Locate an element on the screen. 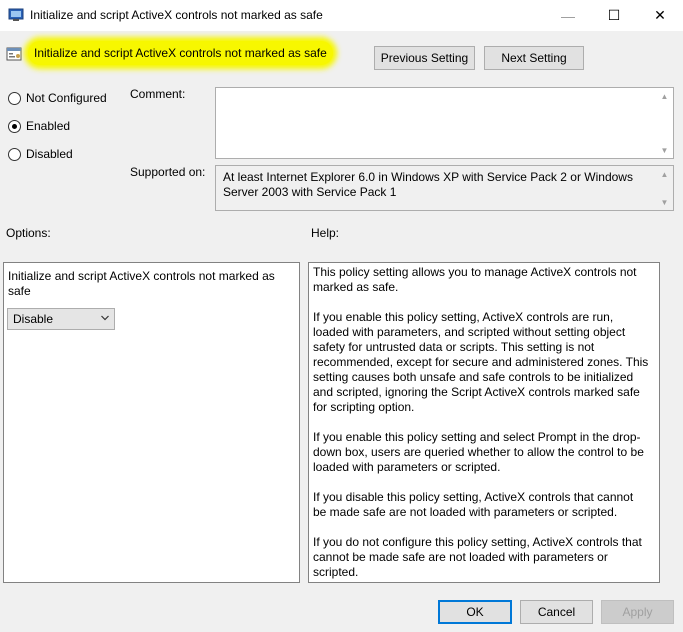  radio-disabled: Disabled is located at coordinates (40, 154).